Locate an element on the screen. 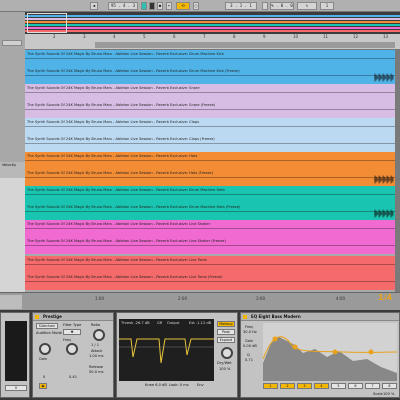 The width and height of the screenshot is (400, 400). eq-display is located at coordinates (330, 352).